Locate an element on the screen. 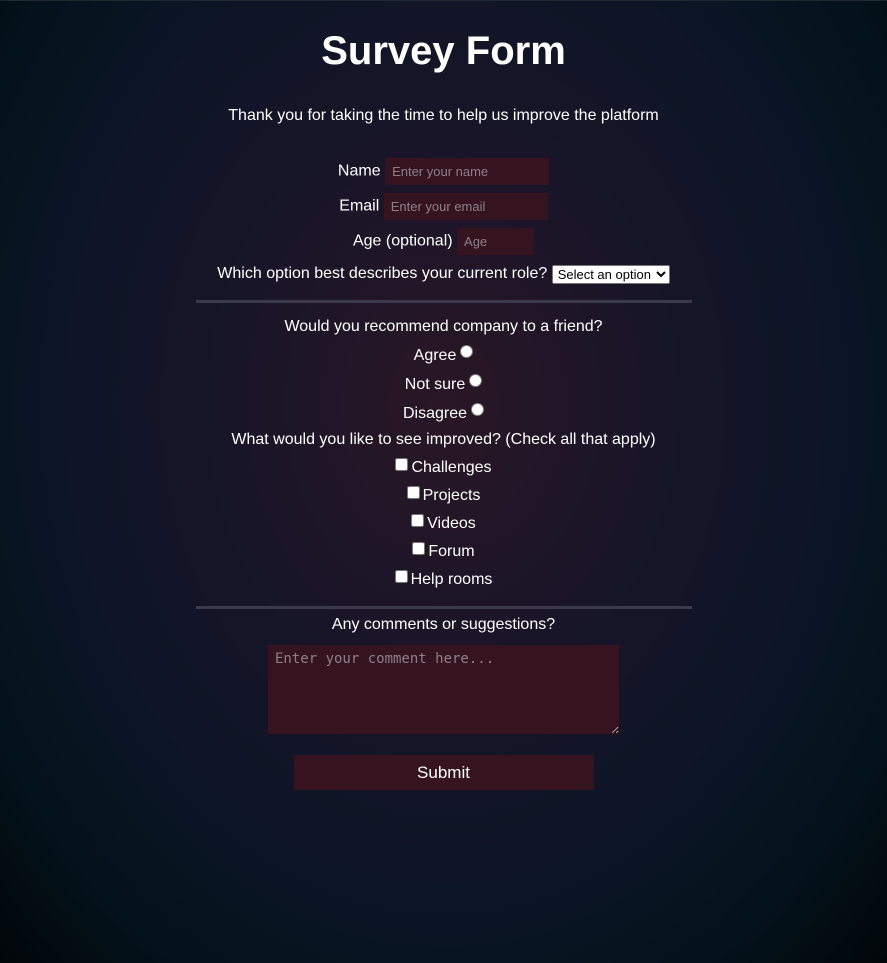 Image resolution: width=887 pixels, height=963 pixels. email-label: Email is located at coordinates (359, 206).